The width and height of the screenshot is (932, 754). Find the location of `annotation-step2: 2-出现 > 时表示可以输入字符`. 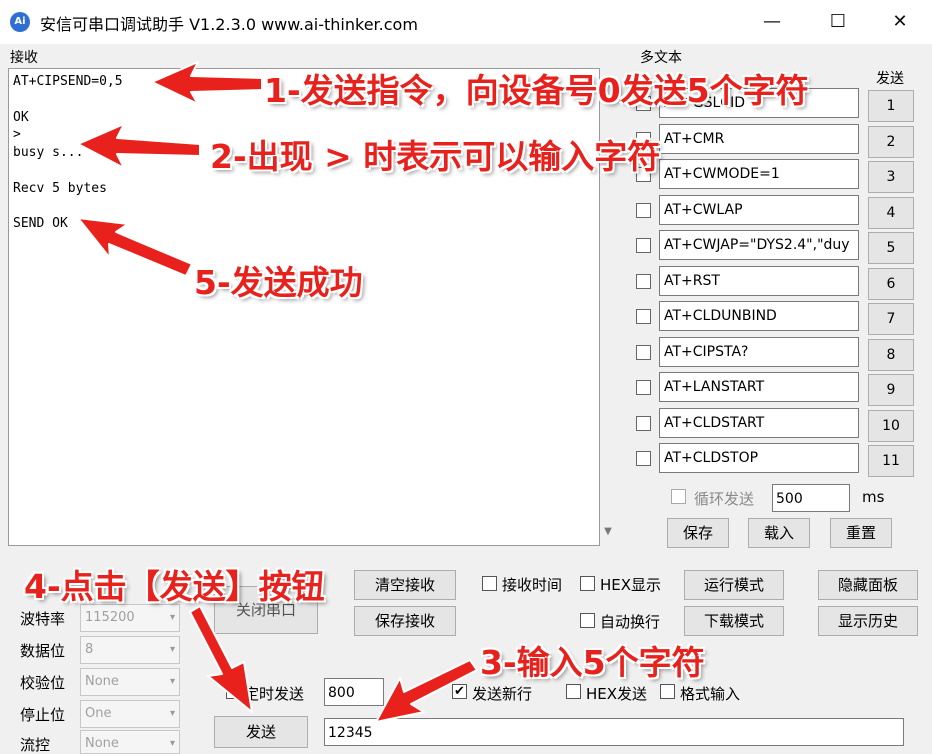

annotation-step2: 2-出现 > 时表示可以输入字符 is located at coordinates (435, 156).